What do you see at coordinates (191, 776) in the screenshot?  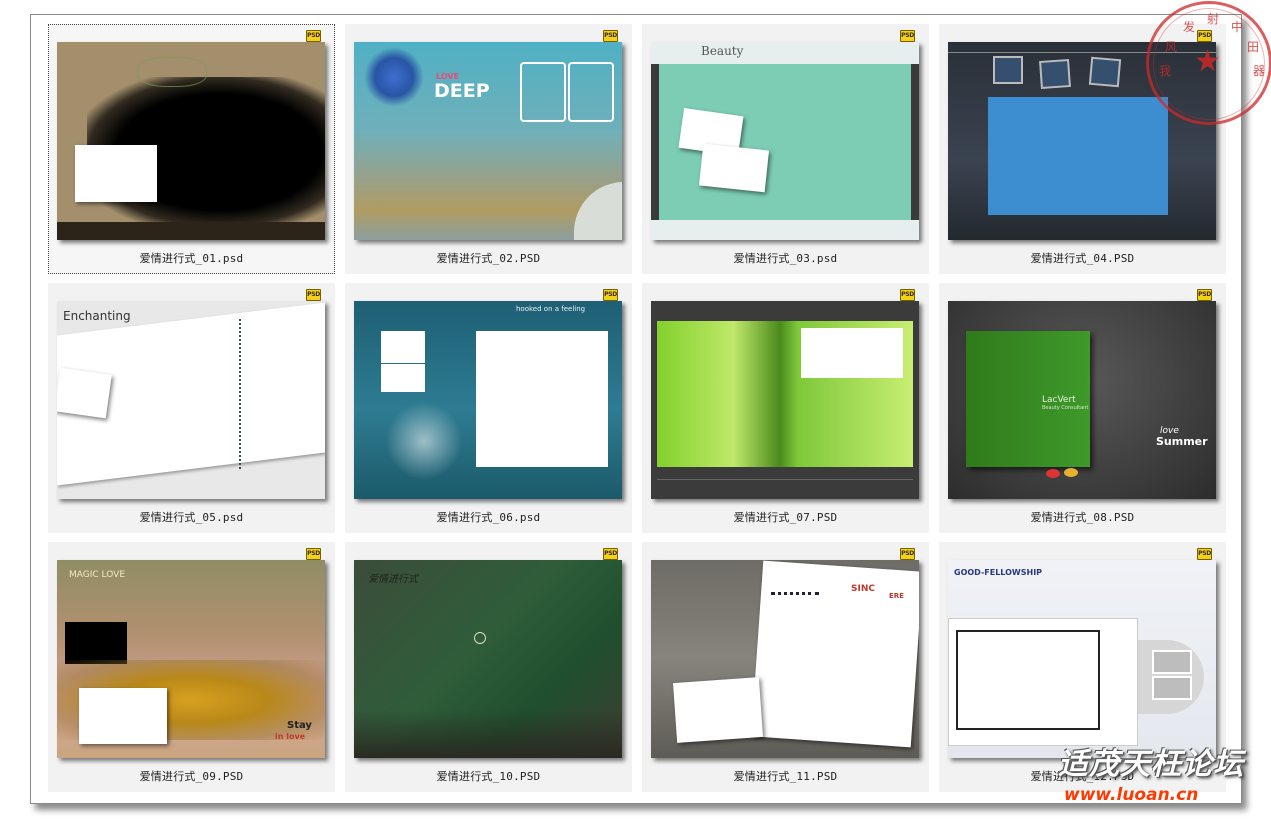 I see `file-name: 爱情进行式_09.PSD` at bounding box center [191, 776].